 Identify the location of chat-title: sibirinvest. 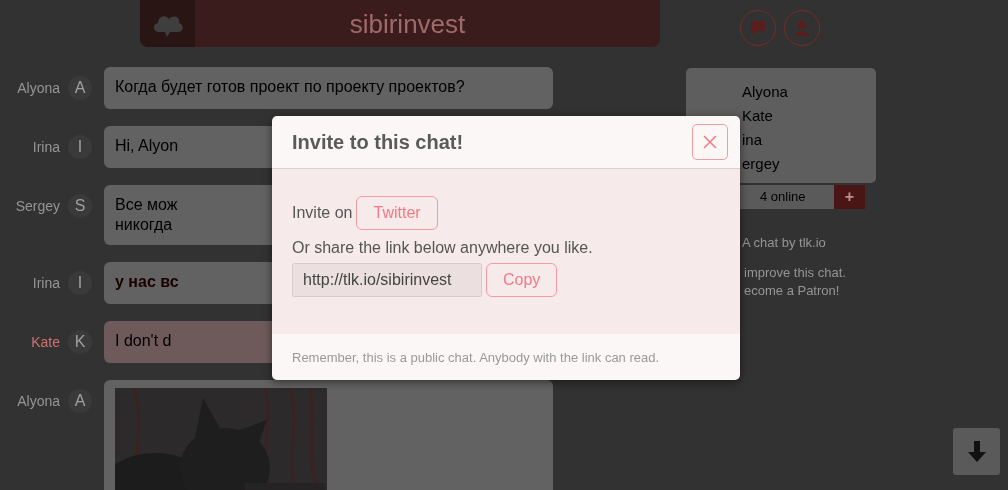
(407, 23).